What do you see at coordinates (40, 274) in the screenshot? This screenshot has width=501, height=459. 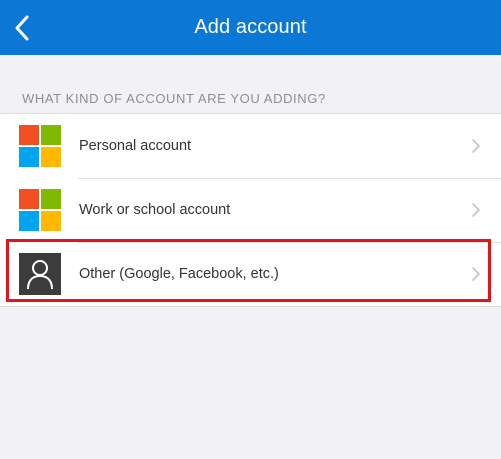 I see `person-icon` at bounding box center [40, 274].